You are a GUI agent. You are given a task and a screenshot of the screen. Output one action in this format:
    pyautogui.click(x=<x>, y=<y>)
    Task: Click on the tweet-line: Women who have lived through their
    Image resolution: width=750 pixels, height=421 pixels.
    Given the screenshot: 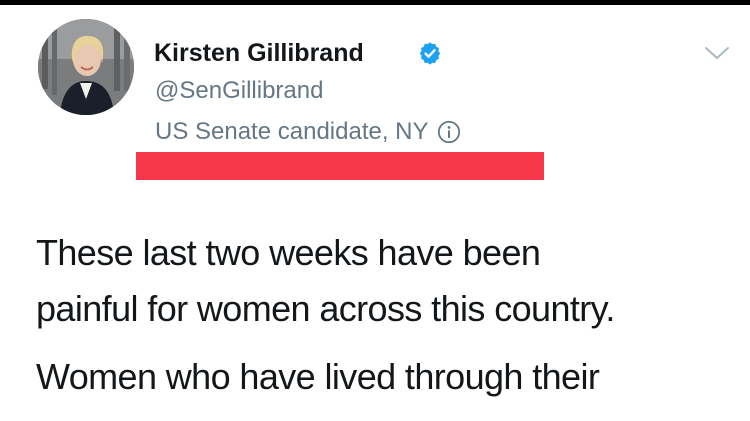 What is the action you would take?
    pyautogui.click(x=318, y=376)
    